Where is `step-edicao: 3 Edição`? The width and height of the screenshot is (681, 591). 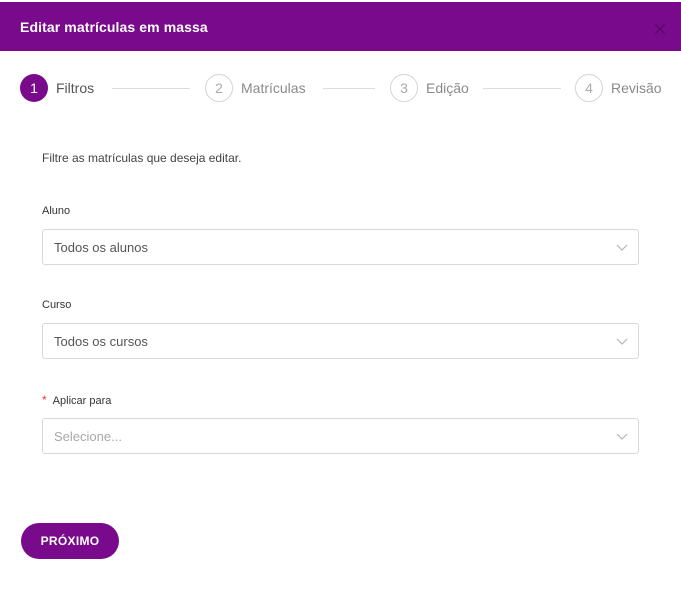 step-edicao: 3 Edição is located at coordinates (429, 88).